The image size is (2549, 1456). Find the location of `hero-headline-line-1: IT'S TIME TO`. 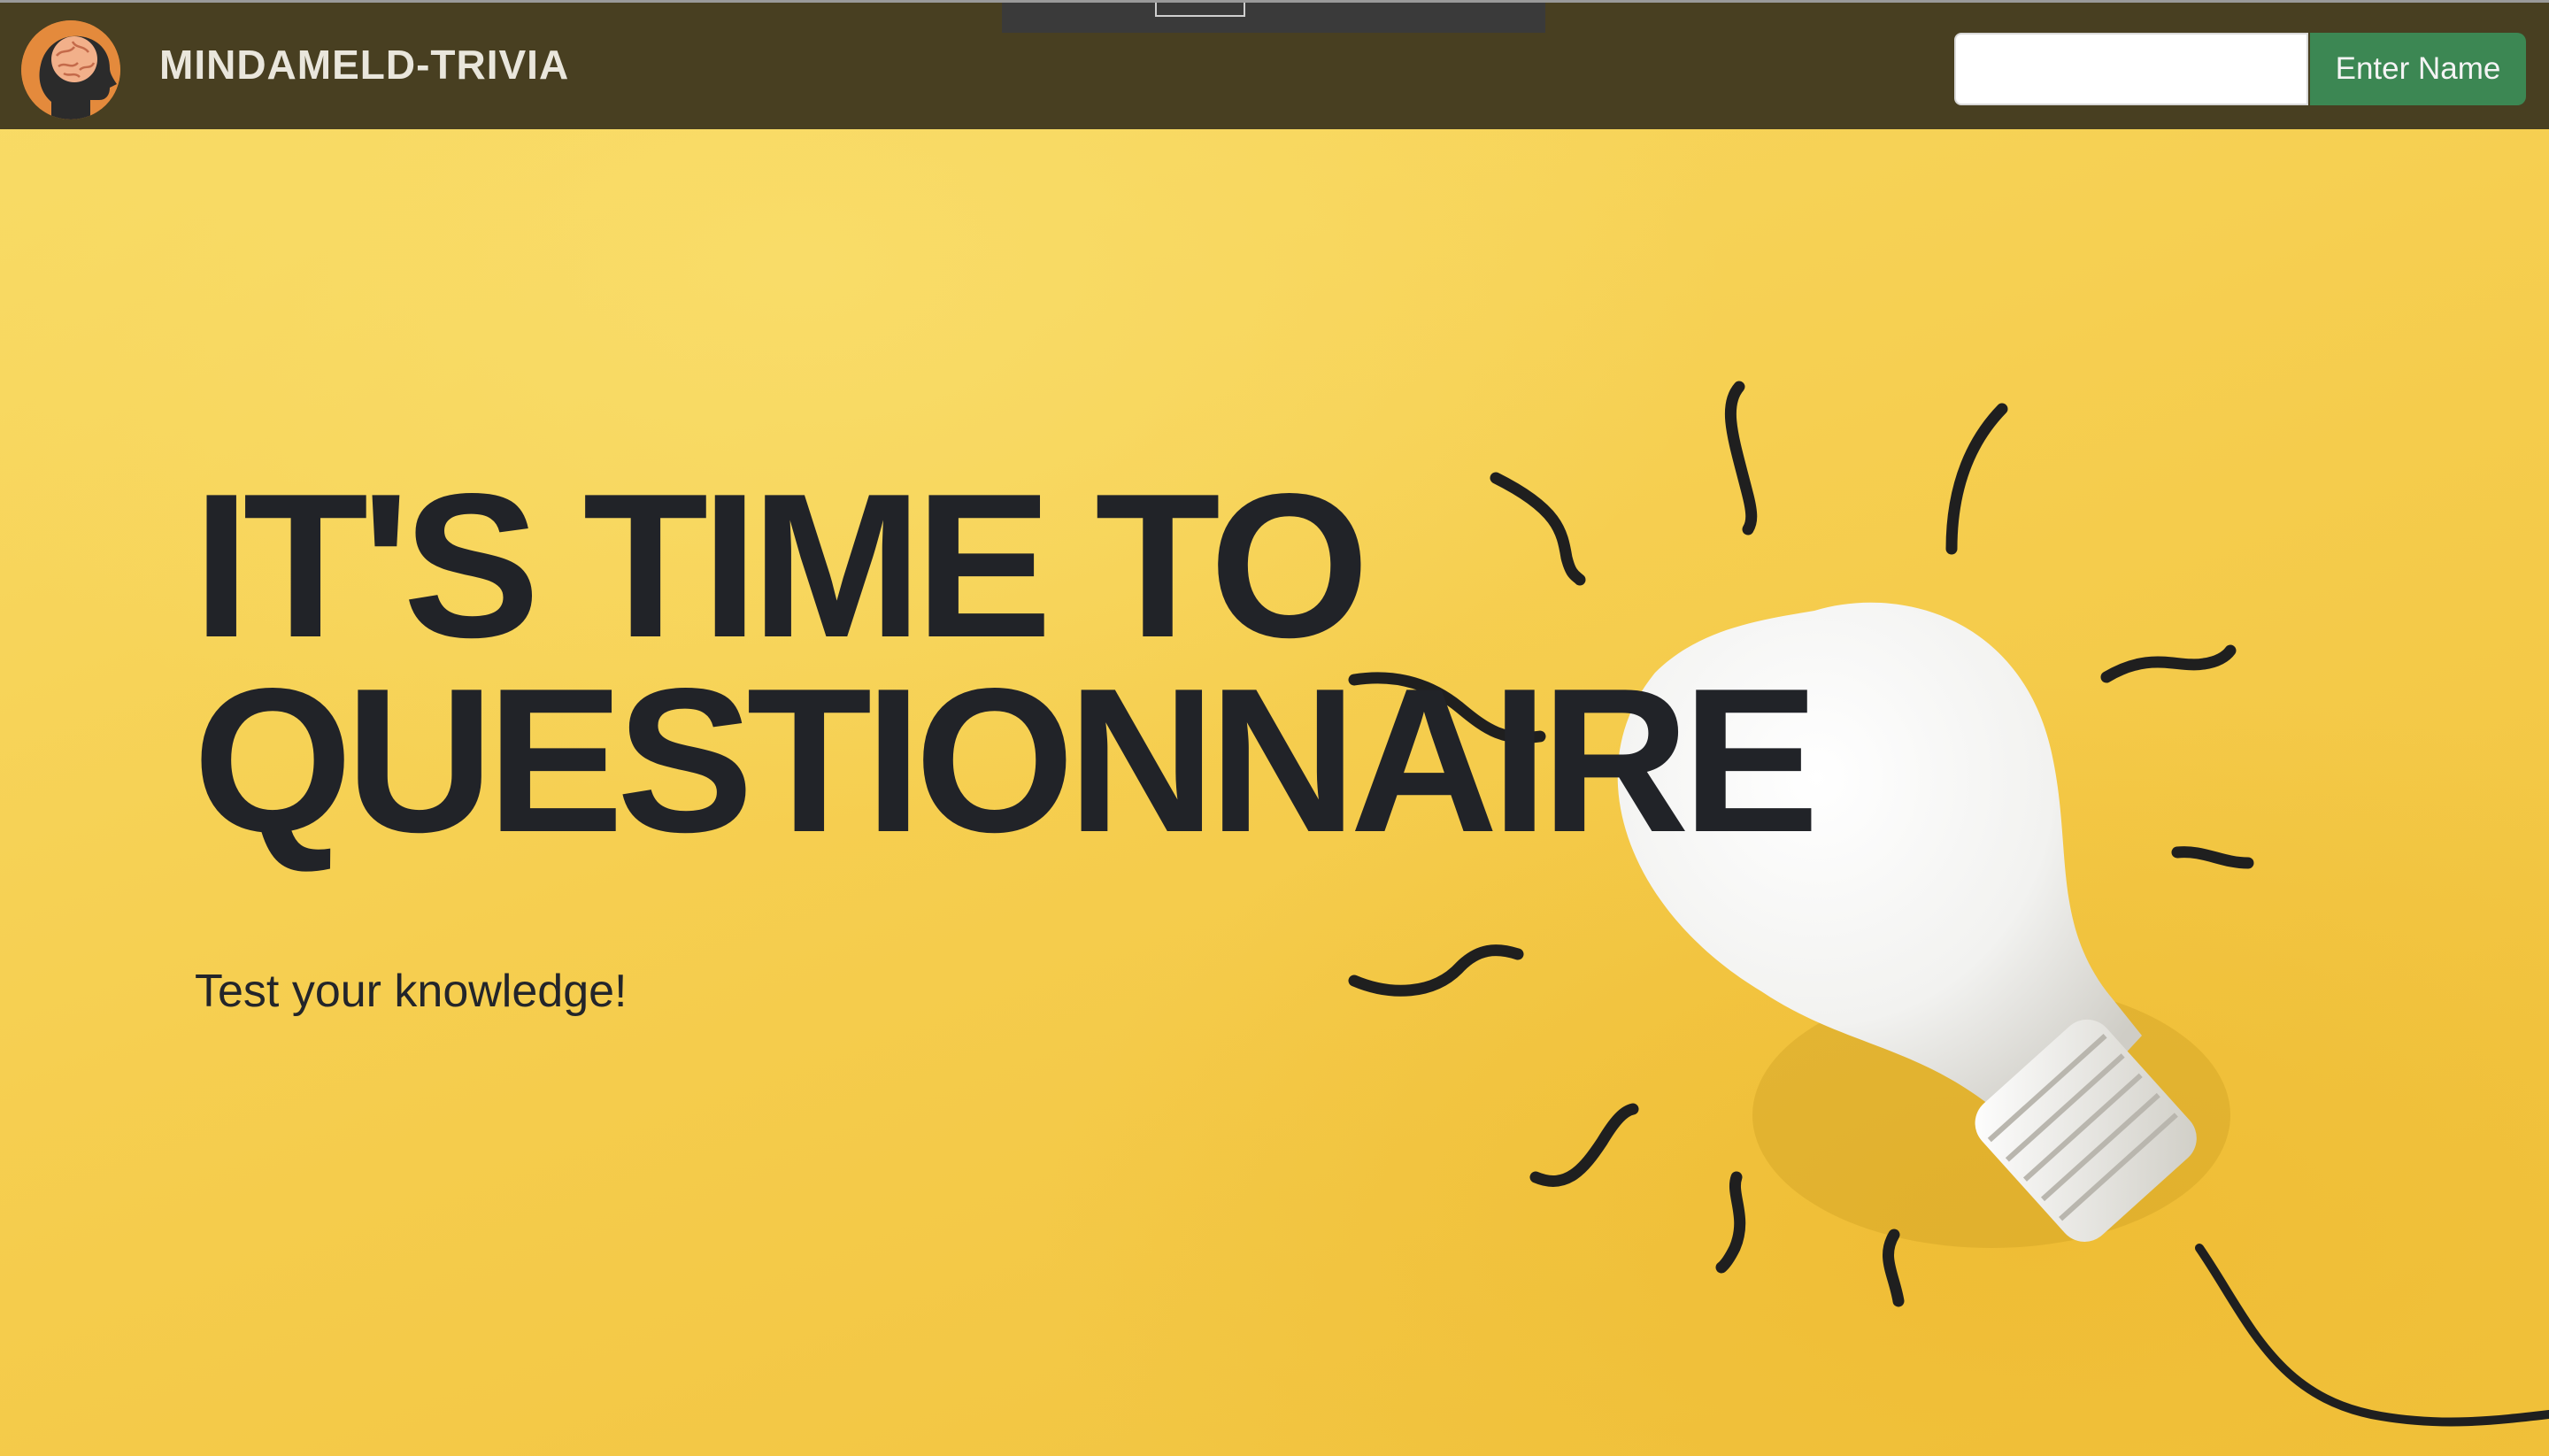

hero-headline-line-1: IT'S TIME TO is located at coordinates (781, 566).